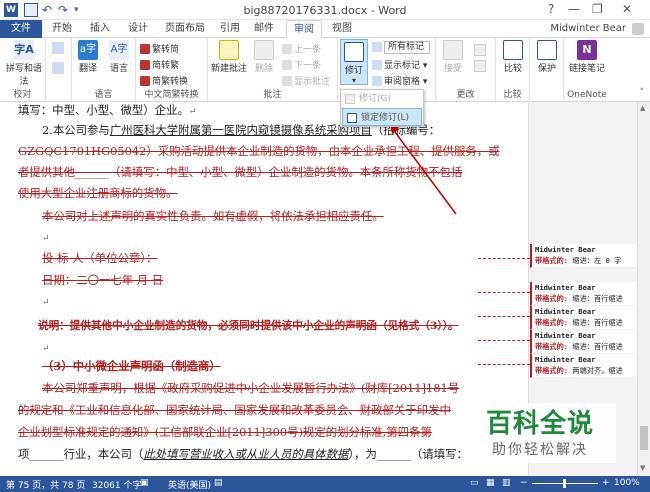 The height and width of the screenshot is (492, 650). I want to click on format-balloon: Midwinter Bear 带格式的: 两端对齐，缩进, so click(584, 366).